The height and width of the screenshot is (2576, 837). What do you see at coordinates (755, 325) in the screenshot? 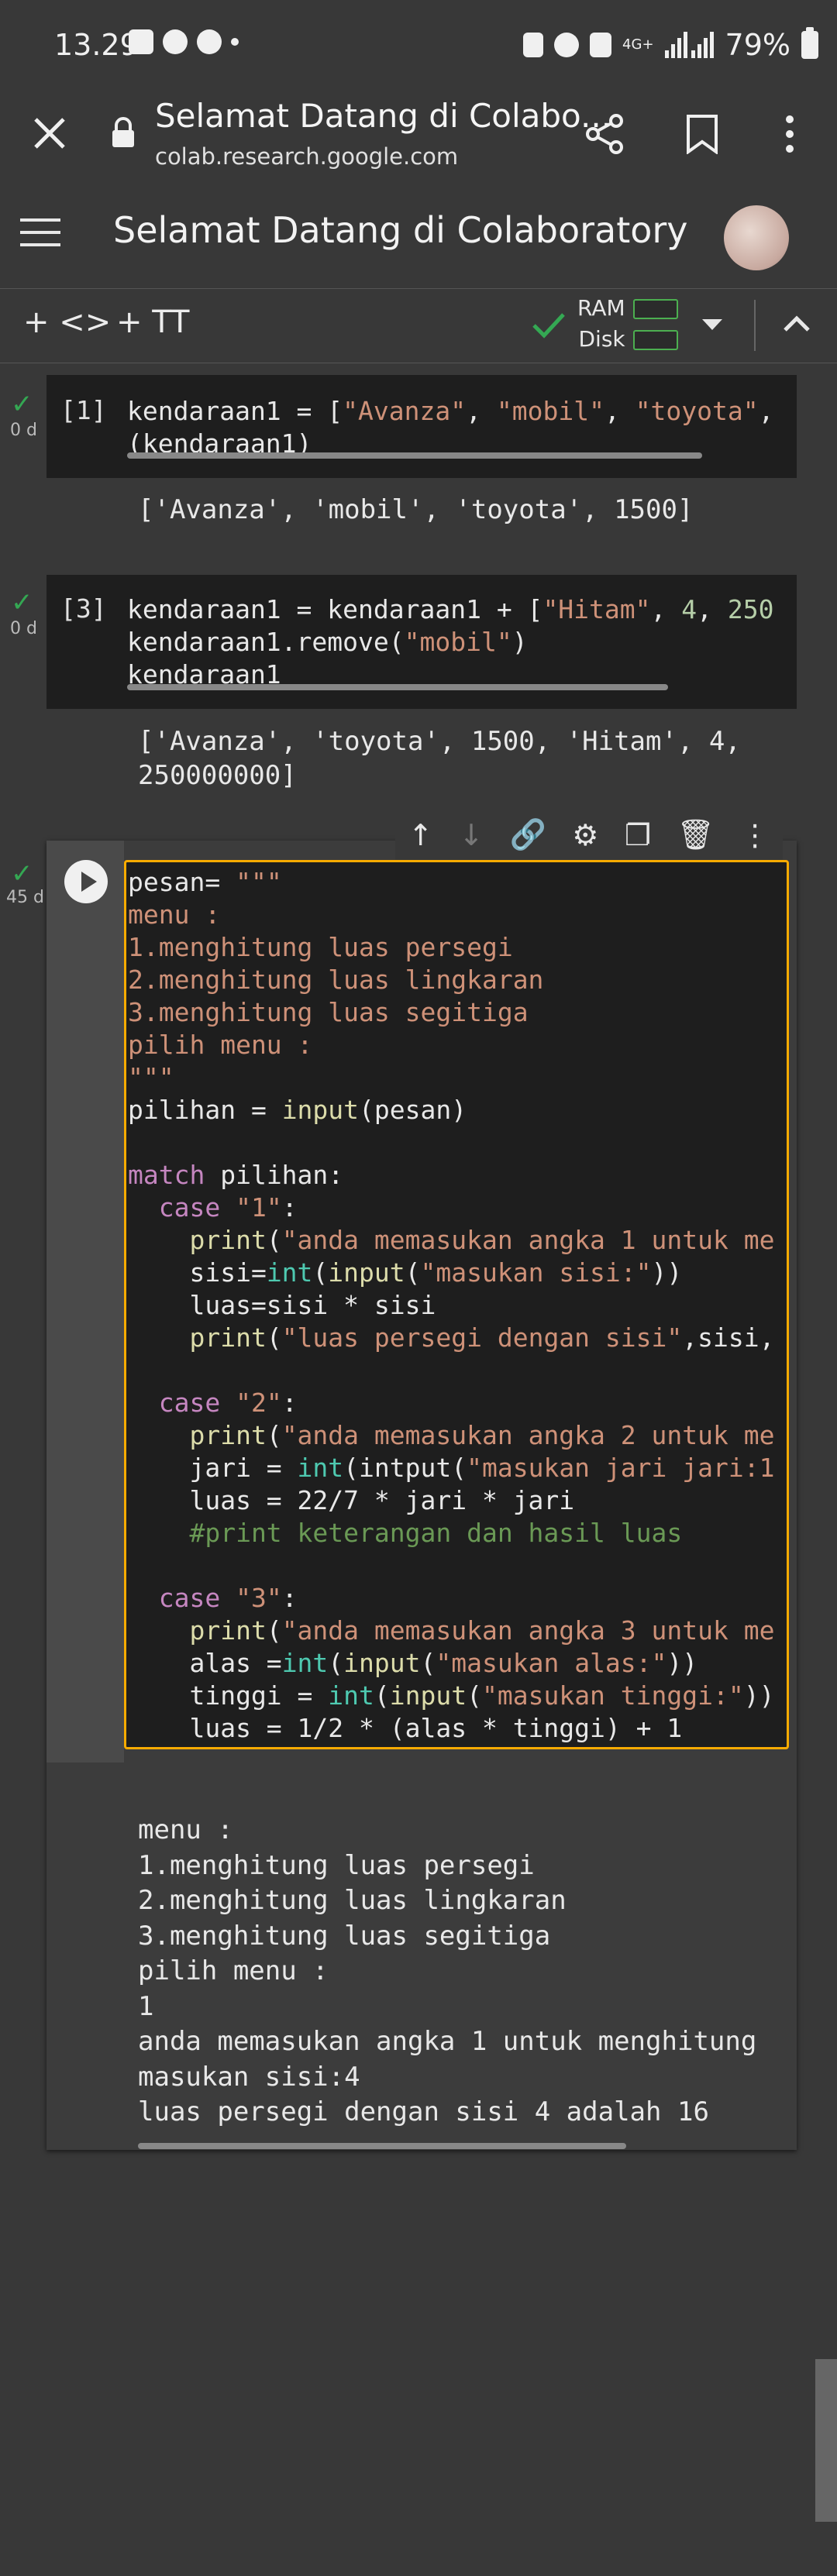
I see `toolbar-divider` at bounding box center [755, 325].